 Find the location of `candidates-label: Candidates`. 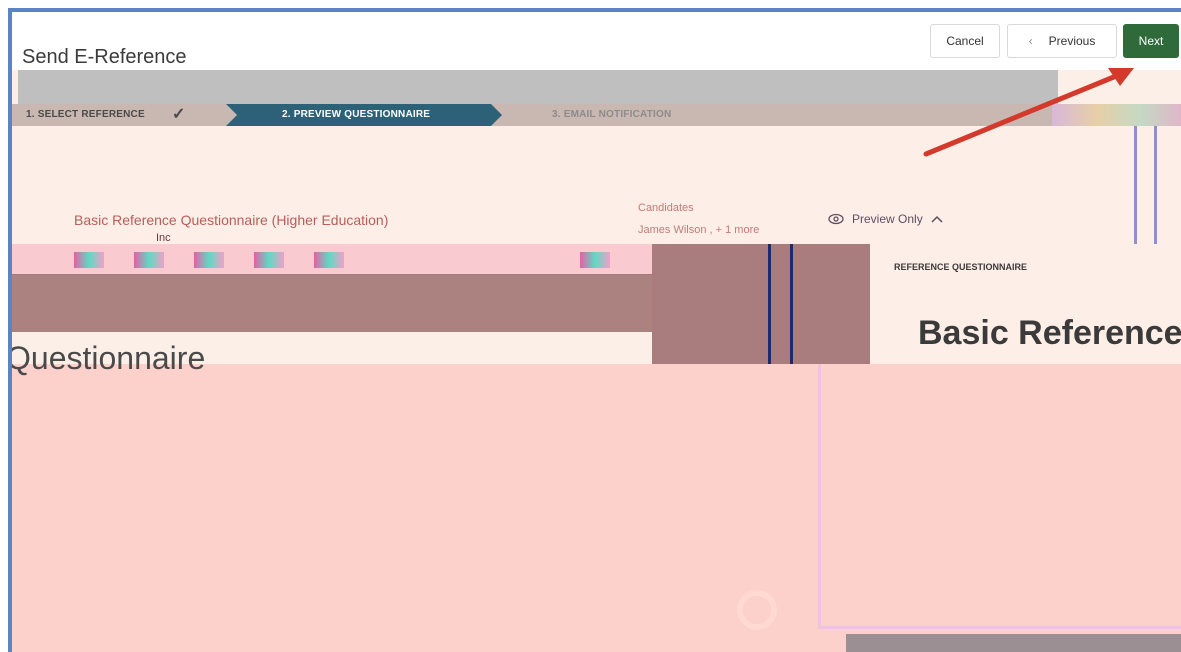

candidates-label: Candidates is located at coordinates (666, 208).